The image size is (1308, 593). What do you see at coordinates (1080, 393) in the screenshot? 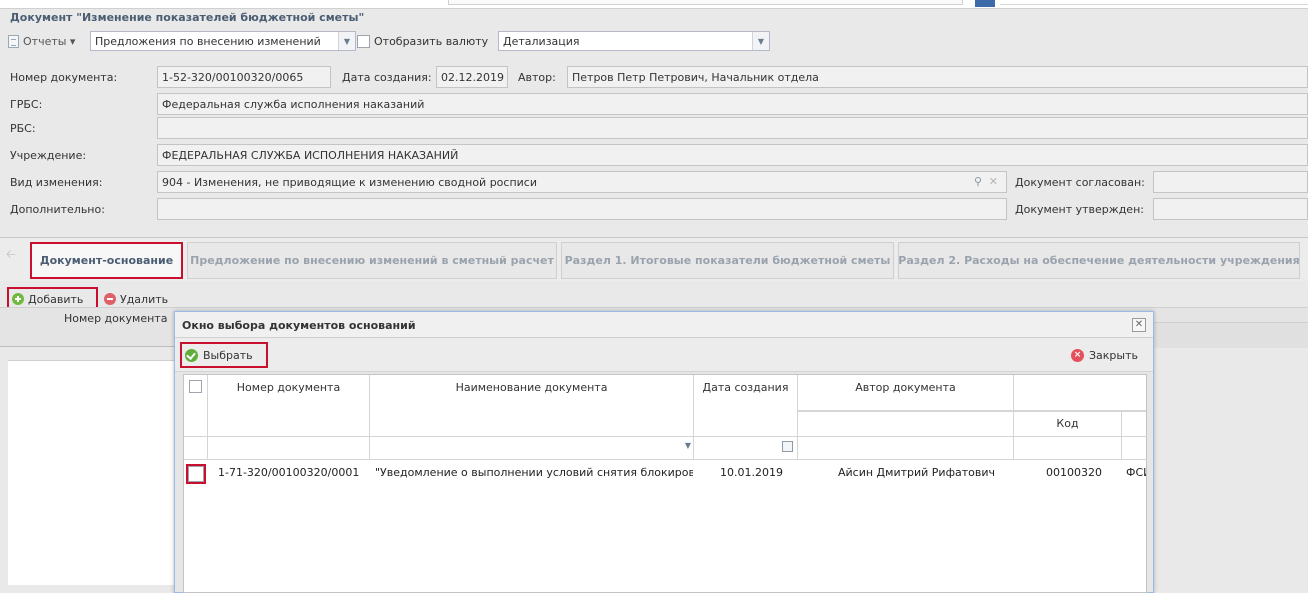
I see `column-header-group` at bounding box center [1080, 393].